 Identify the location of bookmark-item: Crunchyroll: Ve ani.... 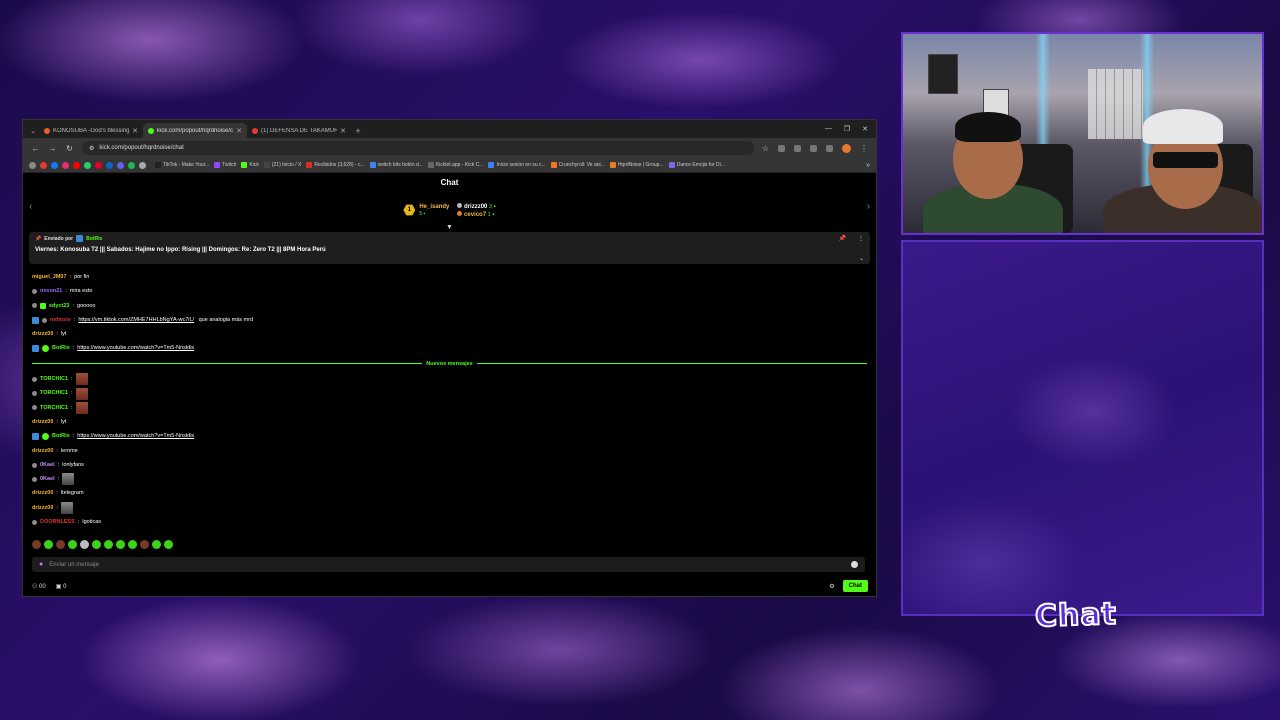
(577, 165).